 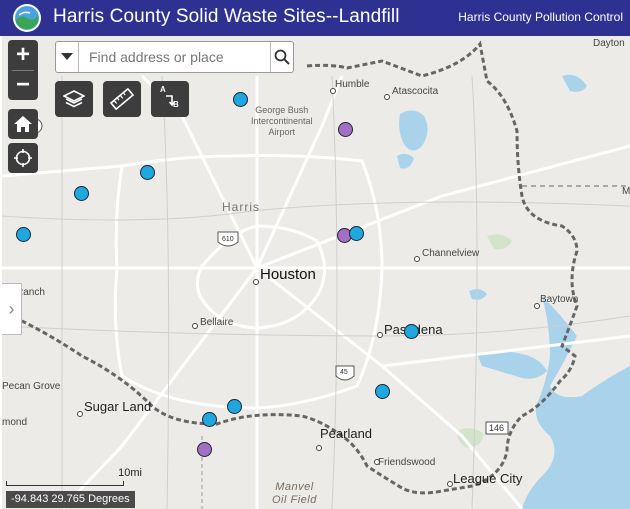 I want to click on scale-label: 10mi, so click(x=130, y=473).